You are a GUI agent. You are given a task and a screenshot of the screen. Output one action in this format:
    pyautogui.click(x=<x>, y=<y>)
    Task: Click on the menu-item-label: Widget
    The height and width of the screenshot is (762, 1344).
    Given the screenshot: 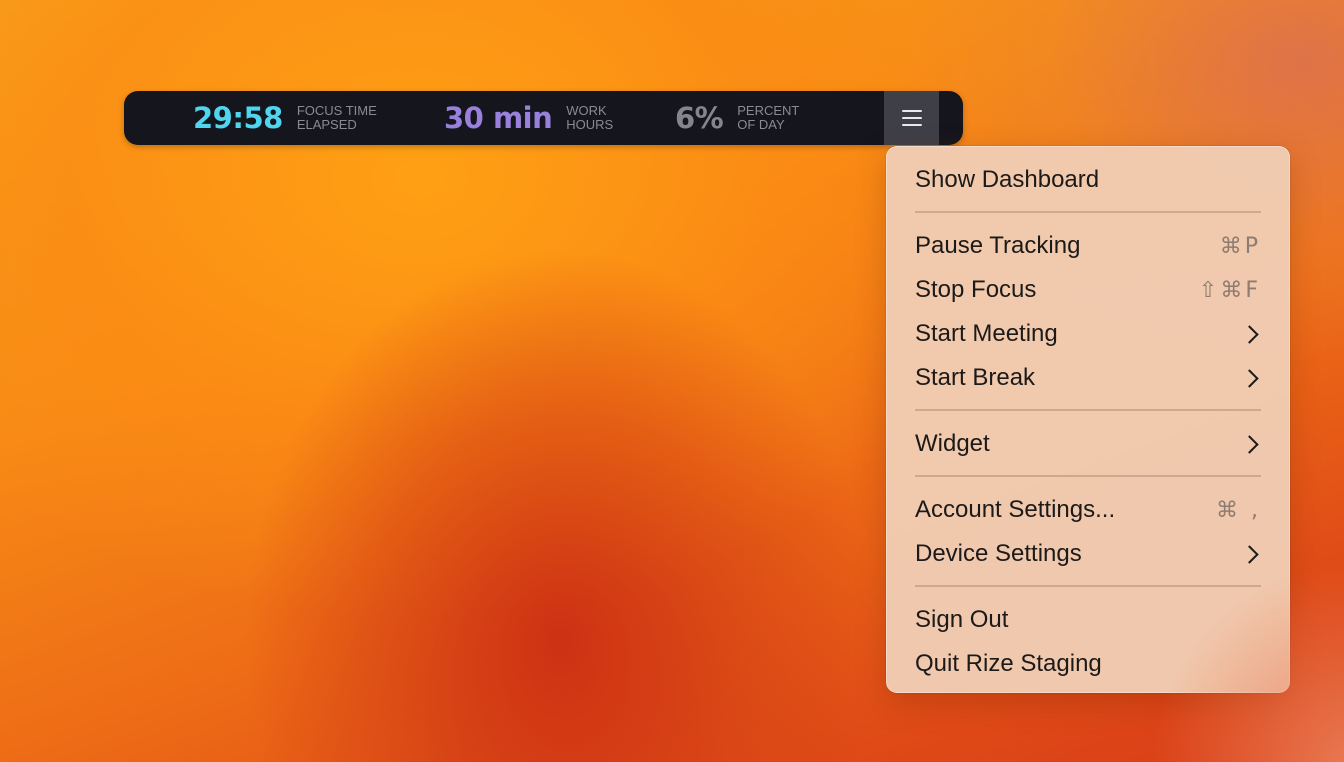 What is the action you would take?
    pyautogui.click(x=952, y=443)
    